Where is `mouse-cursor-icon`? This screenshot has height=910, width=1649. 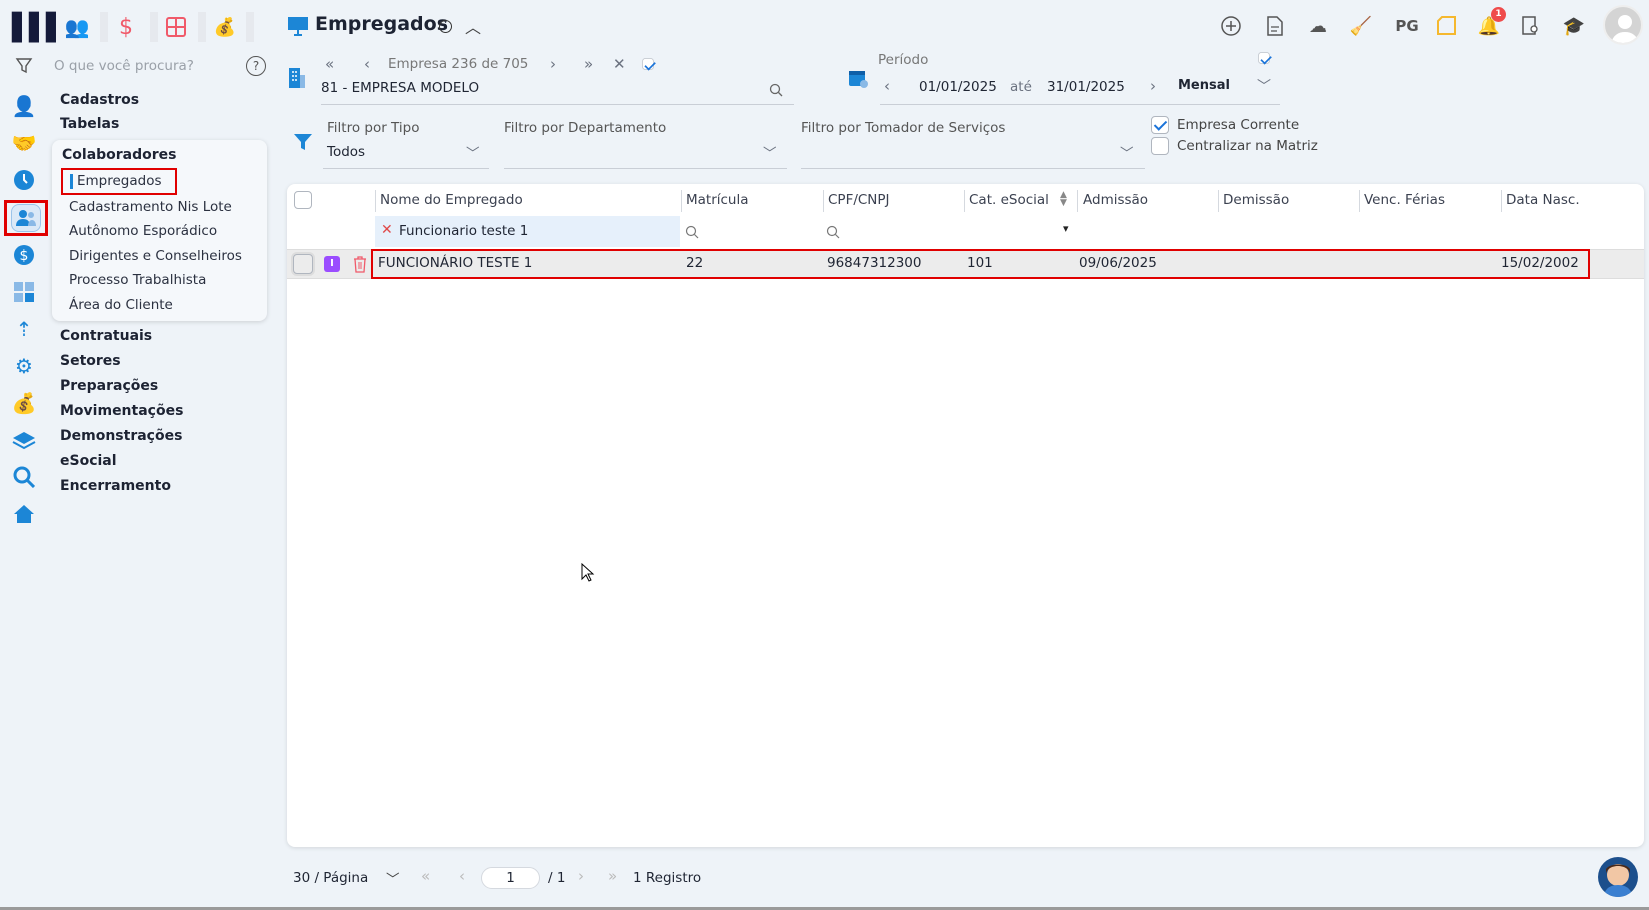 mouse-cursor-icon is located at coordinates (588, 574).